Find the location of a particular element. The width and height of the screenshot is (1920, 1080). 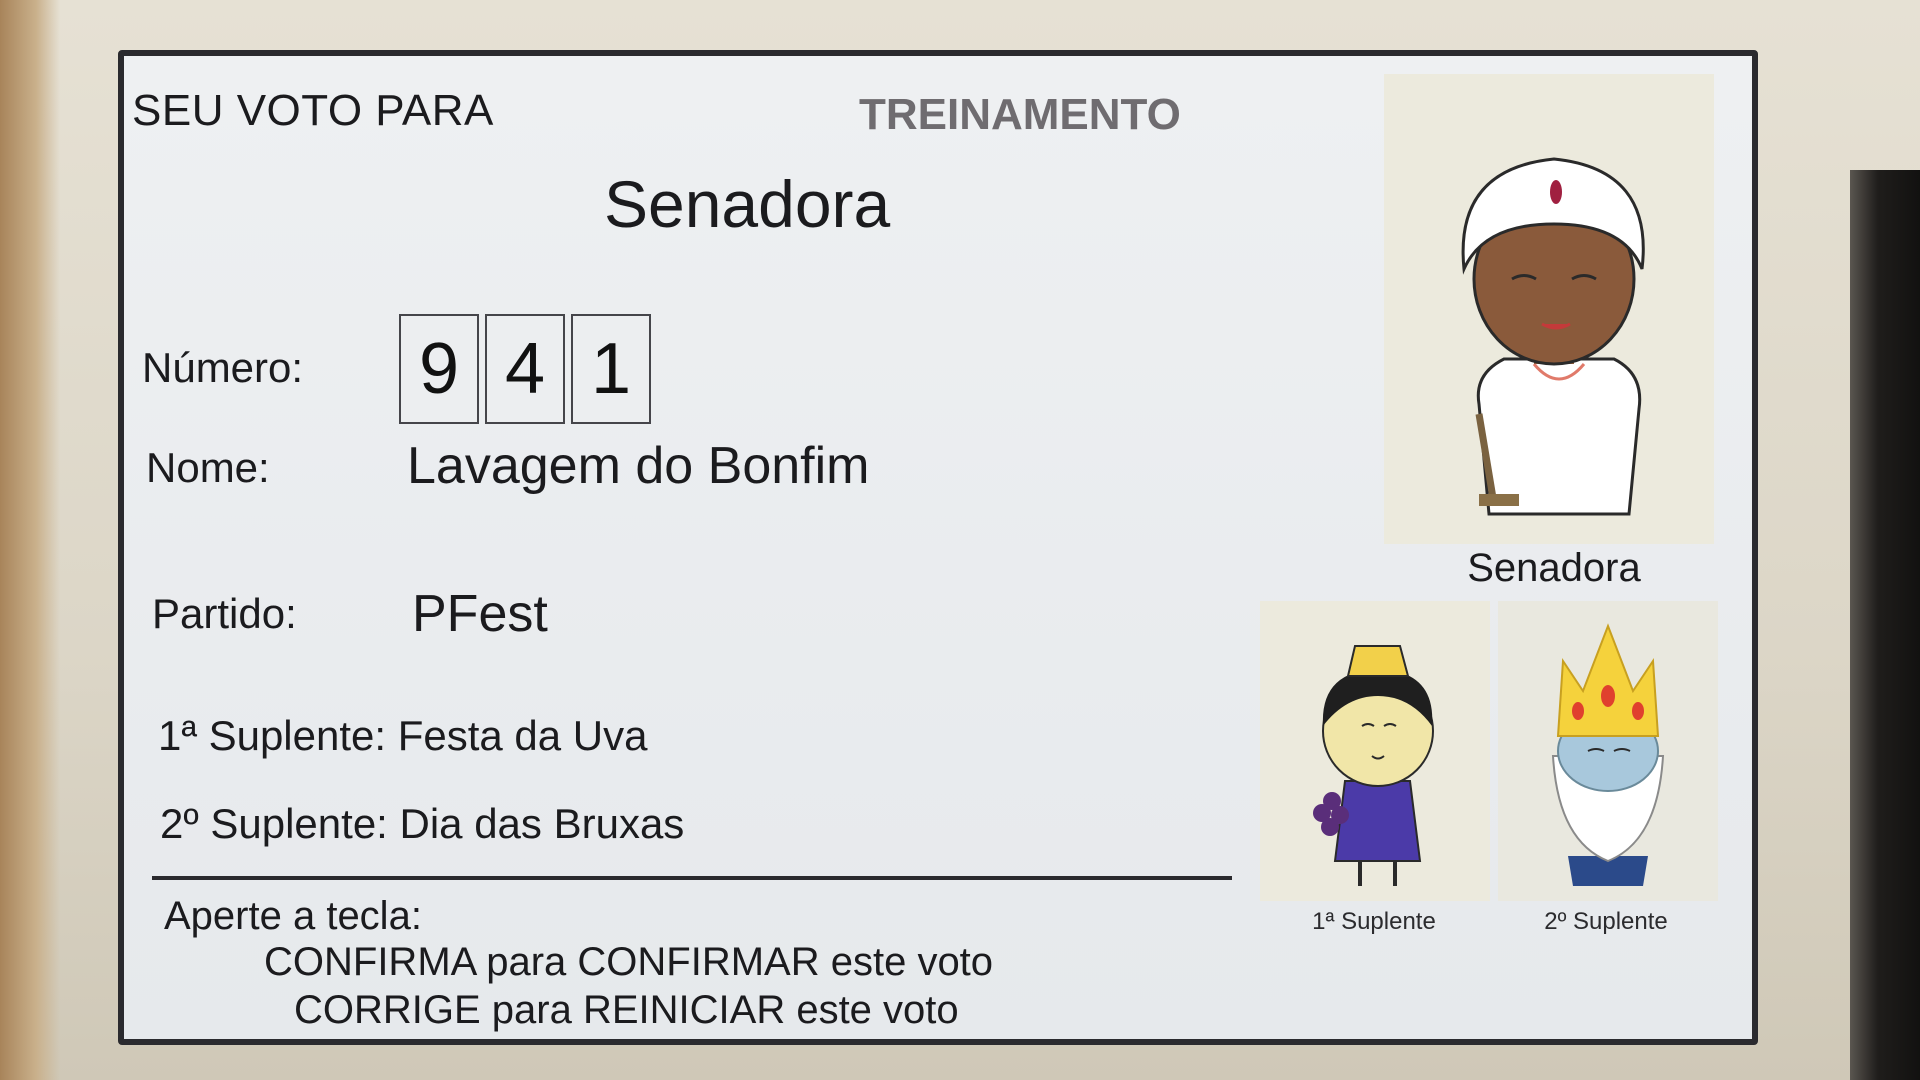

first-substitute-photo is located at coordinates (1375, 751).